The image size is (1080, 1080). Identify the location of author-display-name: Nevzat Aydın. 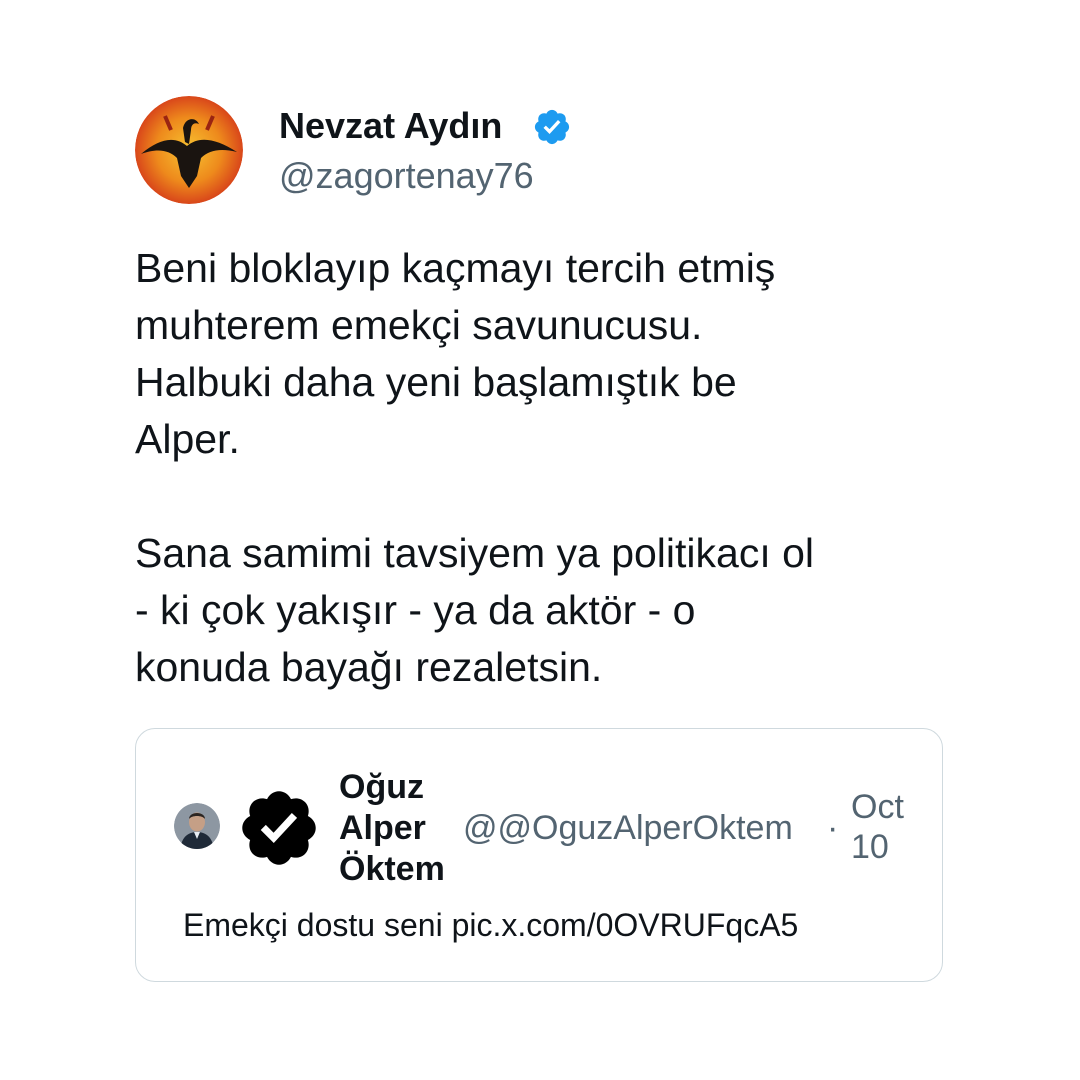
(390, 126).